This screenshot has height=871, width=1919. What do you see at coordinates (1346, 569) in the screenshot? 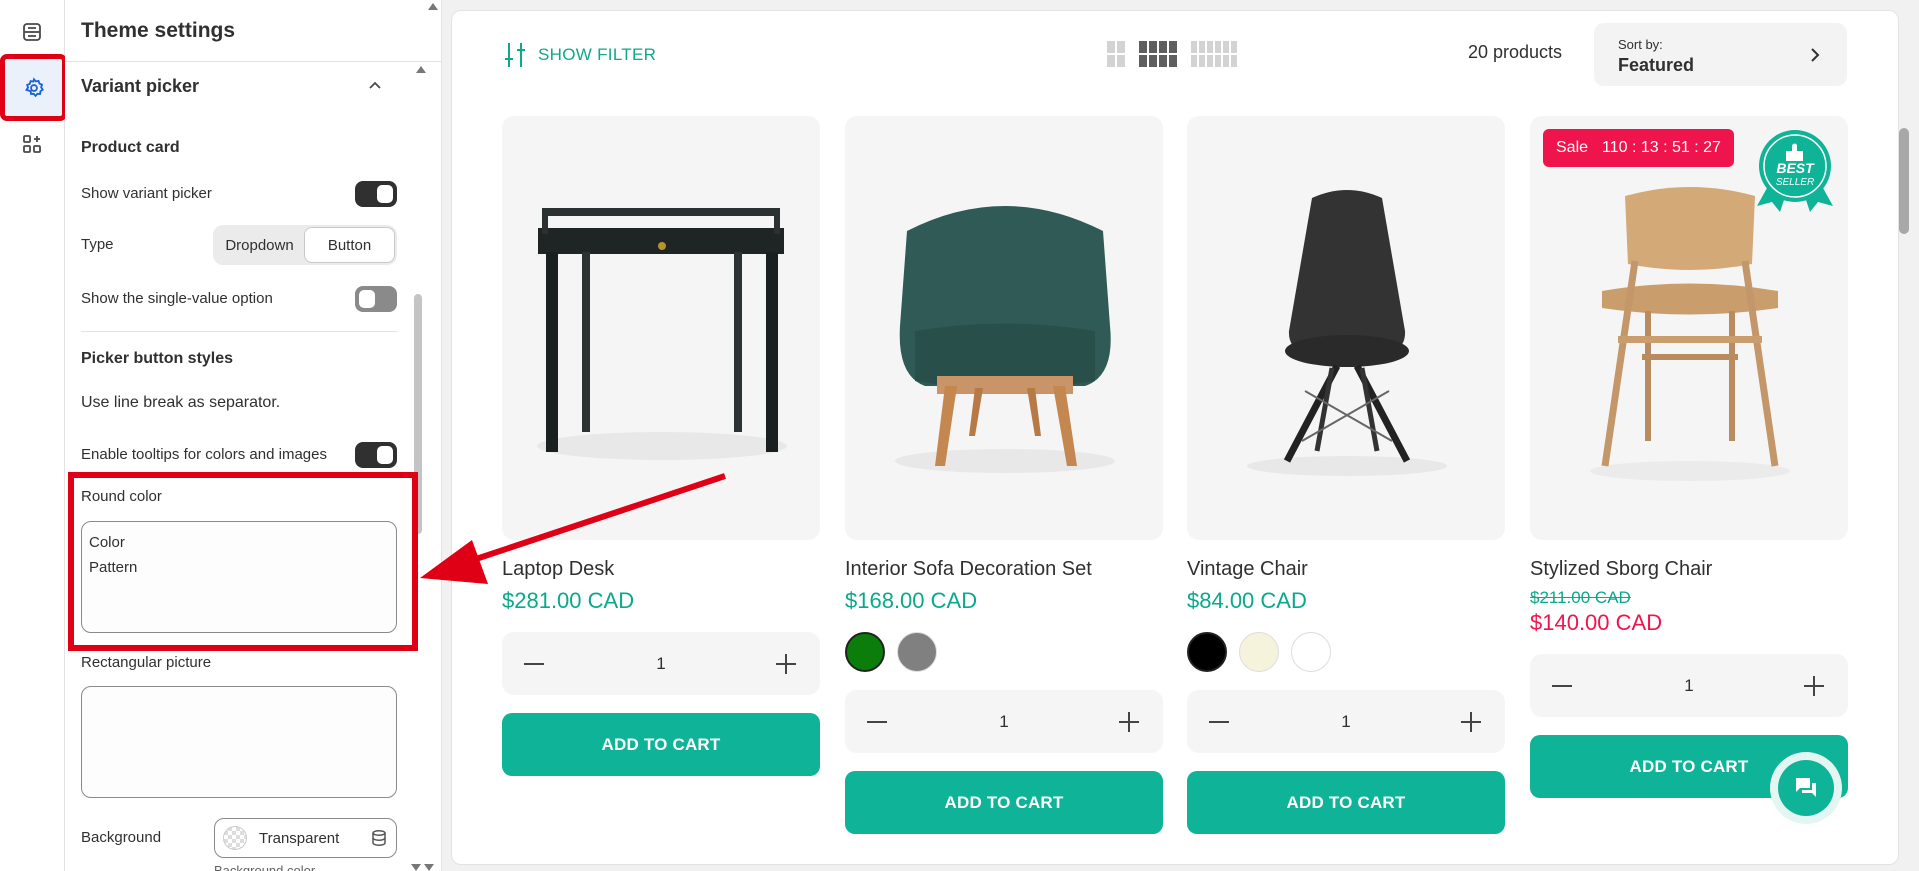
I see `product-title: Vintage Chair` at bounding box center [1346, 569].